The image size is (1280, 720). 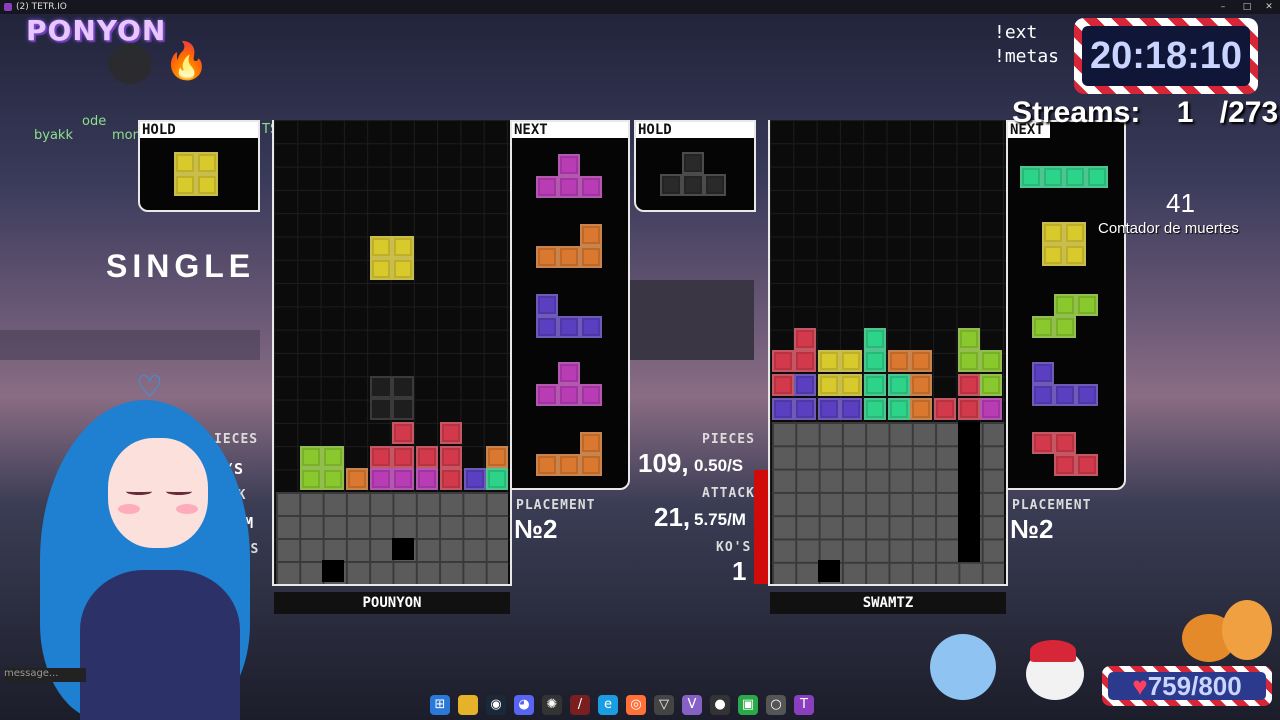 What do you see at coordinates (440, 705) in the screenshot?
I see `windows-icon: ⊞` at bounding box center [440, 705].